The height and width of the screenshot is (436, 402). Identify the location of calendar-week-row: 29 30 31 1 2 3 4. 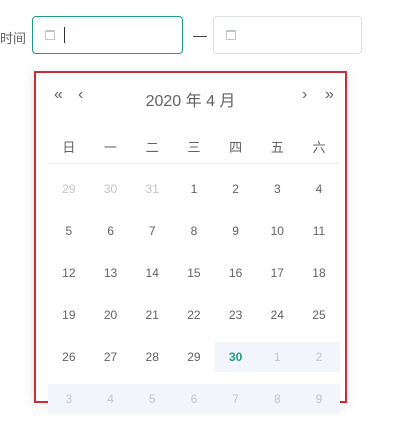
(194, 189).